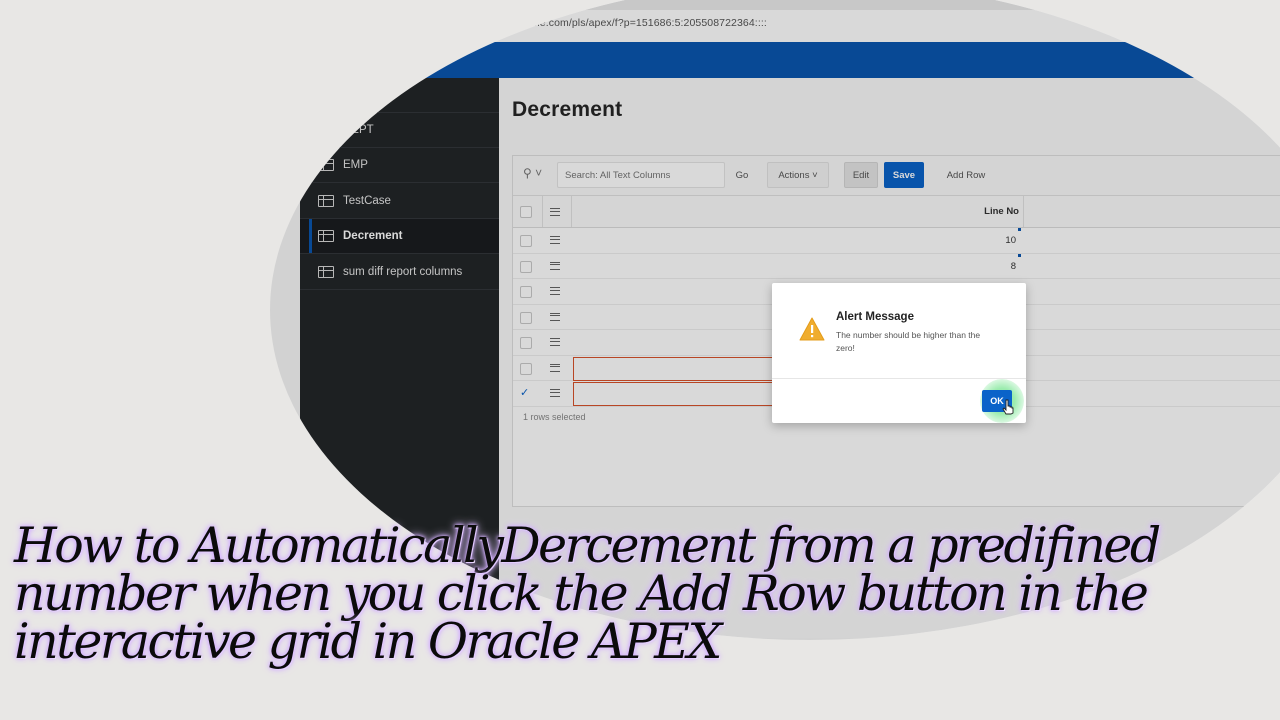 The image size is (1280, 720). What do you see at coordinates (899, 378) in the screenshot?
I see `dialog-divider` at bounding box center [899, 378].